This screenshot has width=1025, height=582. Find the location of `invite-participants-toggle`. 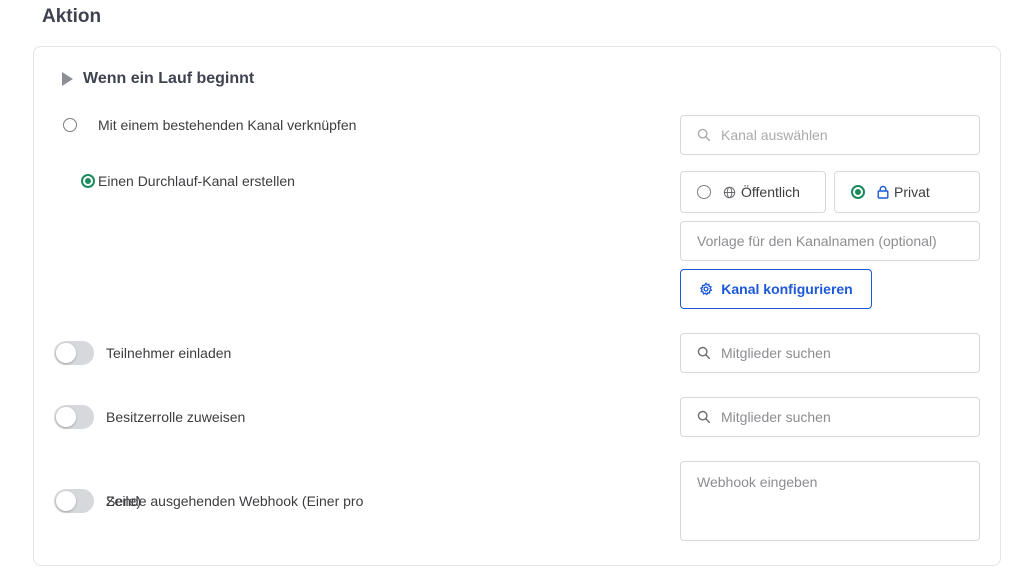

invite-participants-toggle is located at coordinates (74, 353).